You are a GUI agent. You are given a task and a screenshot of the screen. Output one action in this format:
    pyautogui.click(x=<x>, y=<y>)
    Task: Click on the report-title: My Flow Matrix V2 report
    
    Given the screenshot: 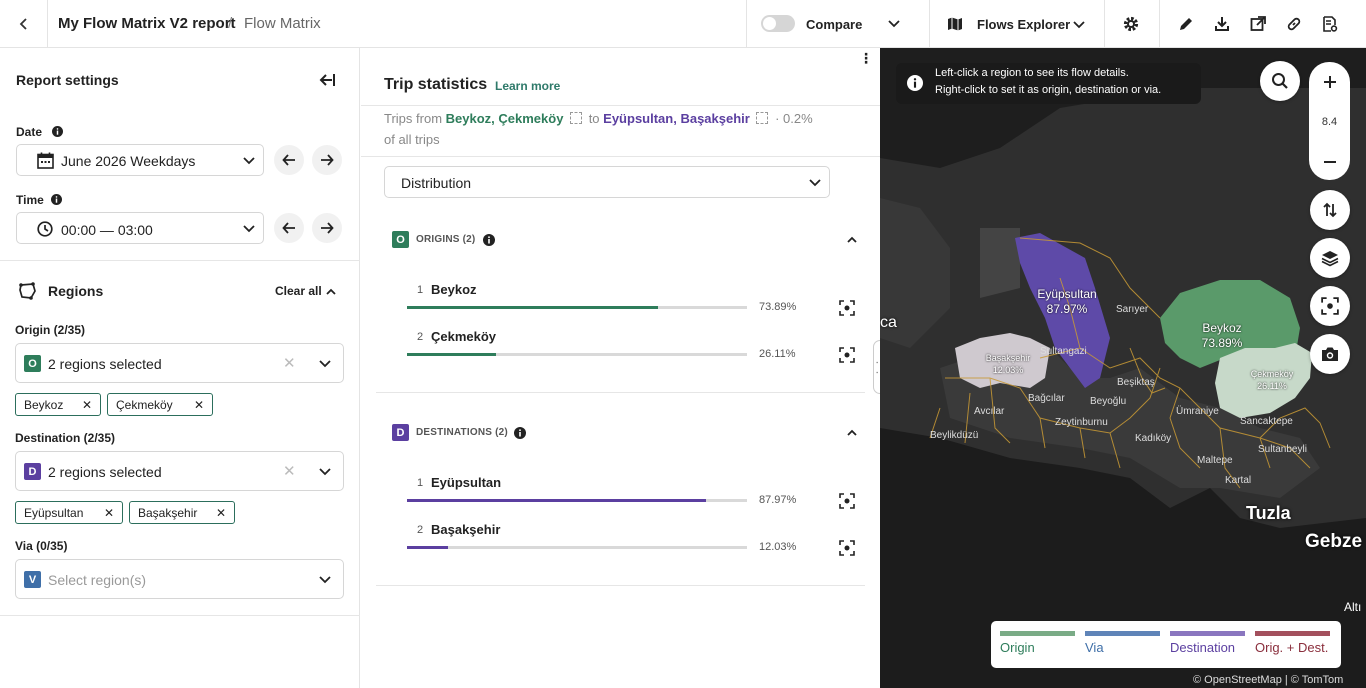 What is the action you would take?
    pyautogui.click(x=147, y=23)
    